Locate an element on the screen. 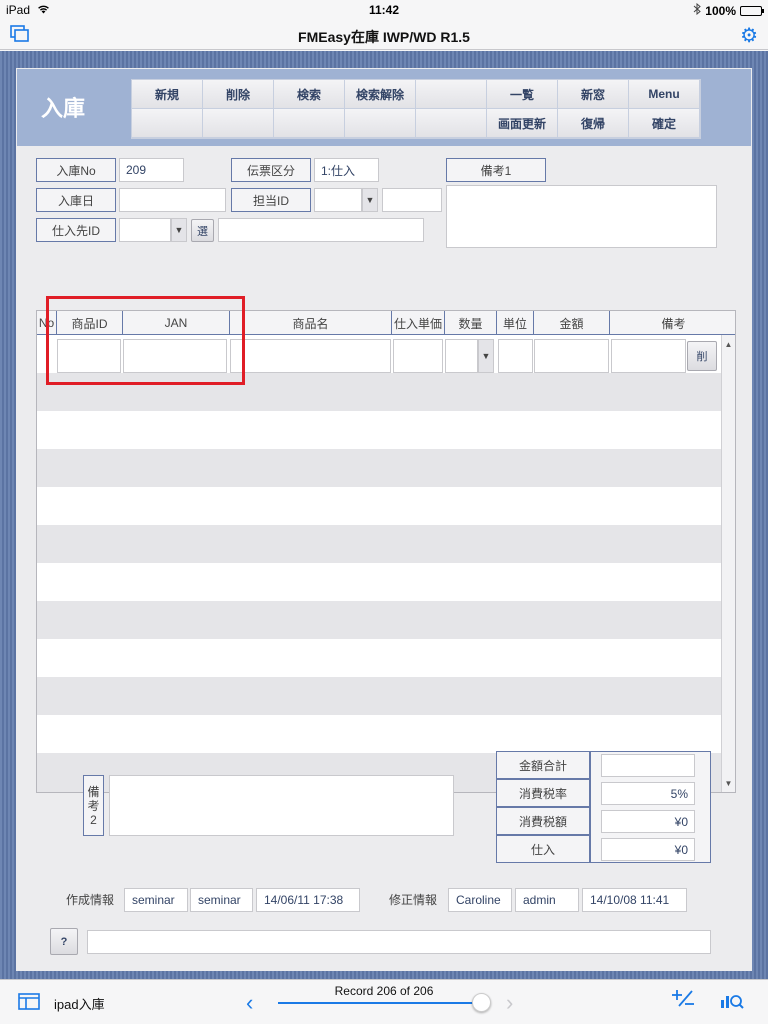  highlight-box is located at coordinates (145, 340).